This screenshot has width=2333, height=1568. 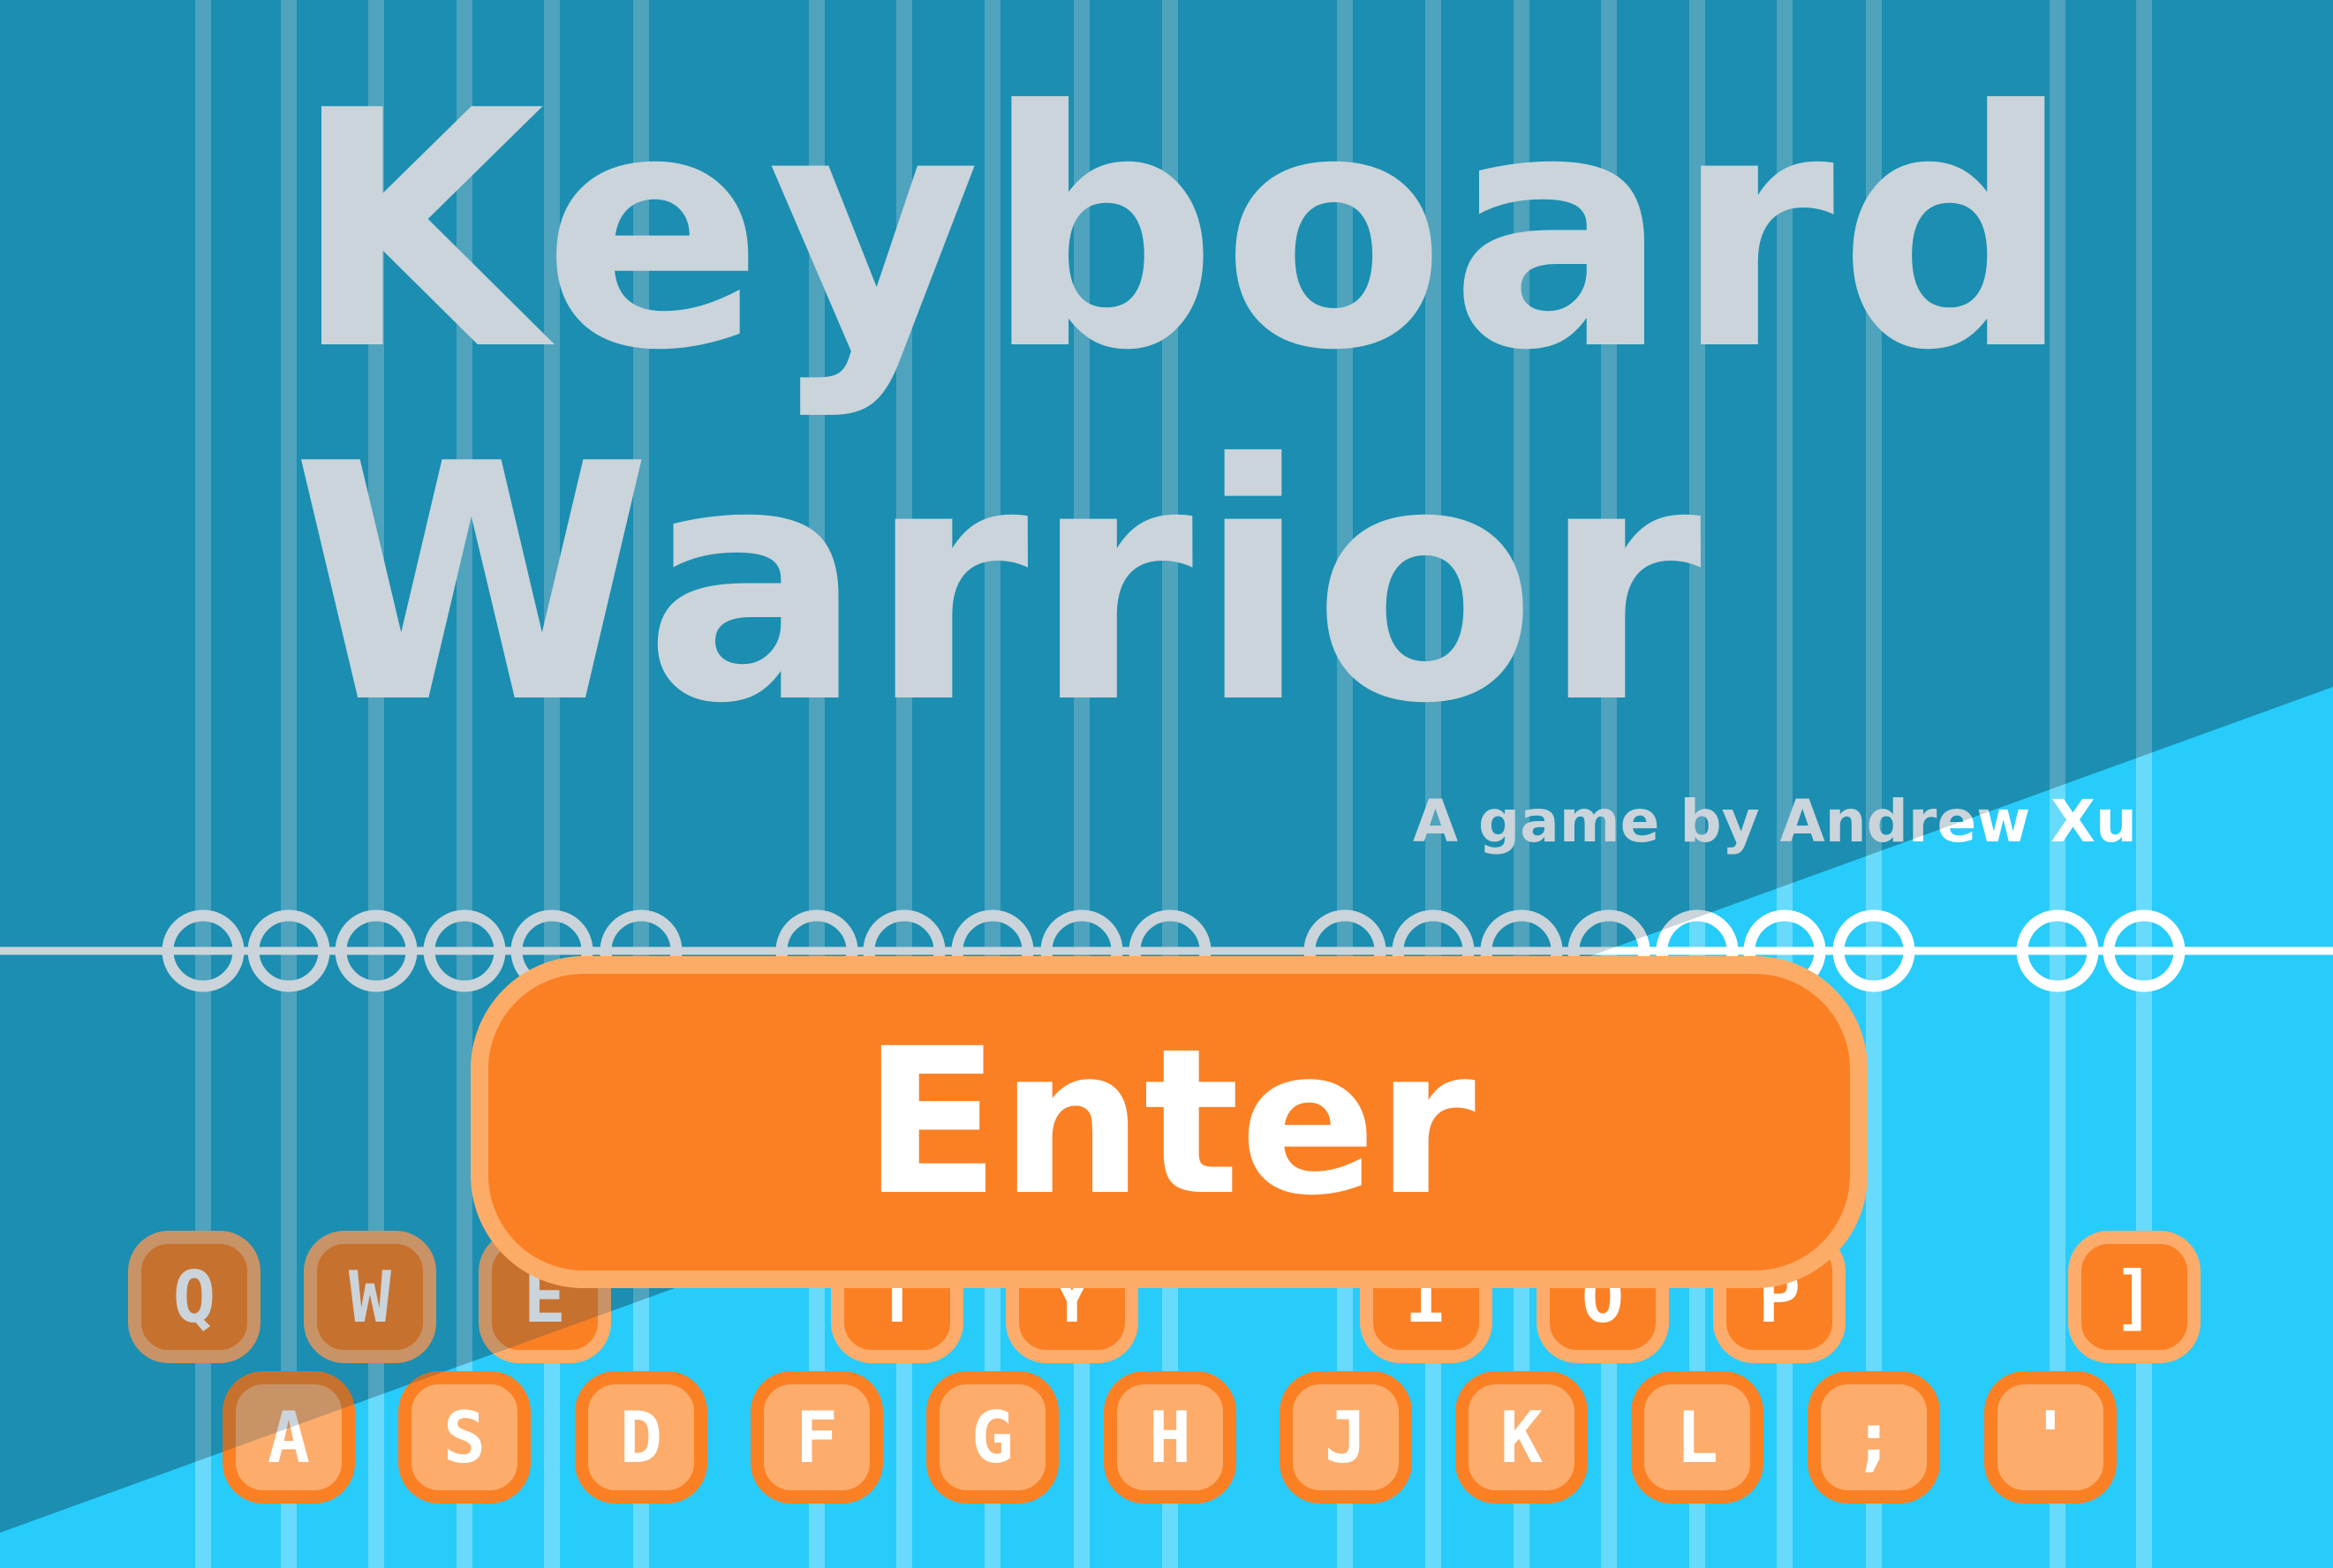 I want to click on key-home: J, so click(x=1346, y=1437).